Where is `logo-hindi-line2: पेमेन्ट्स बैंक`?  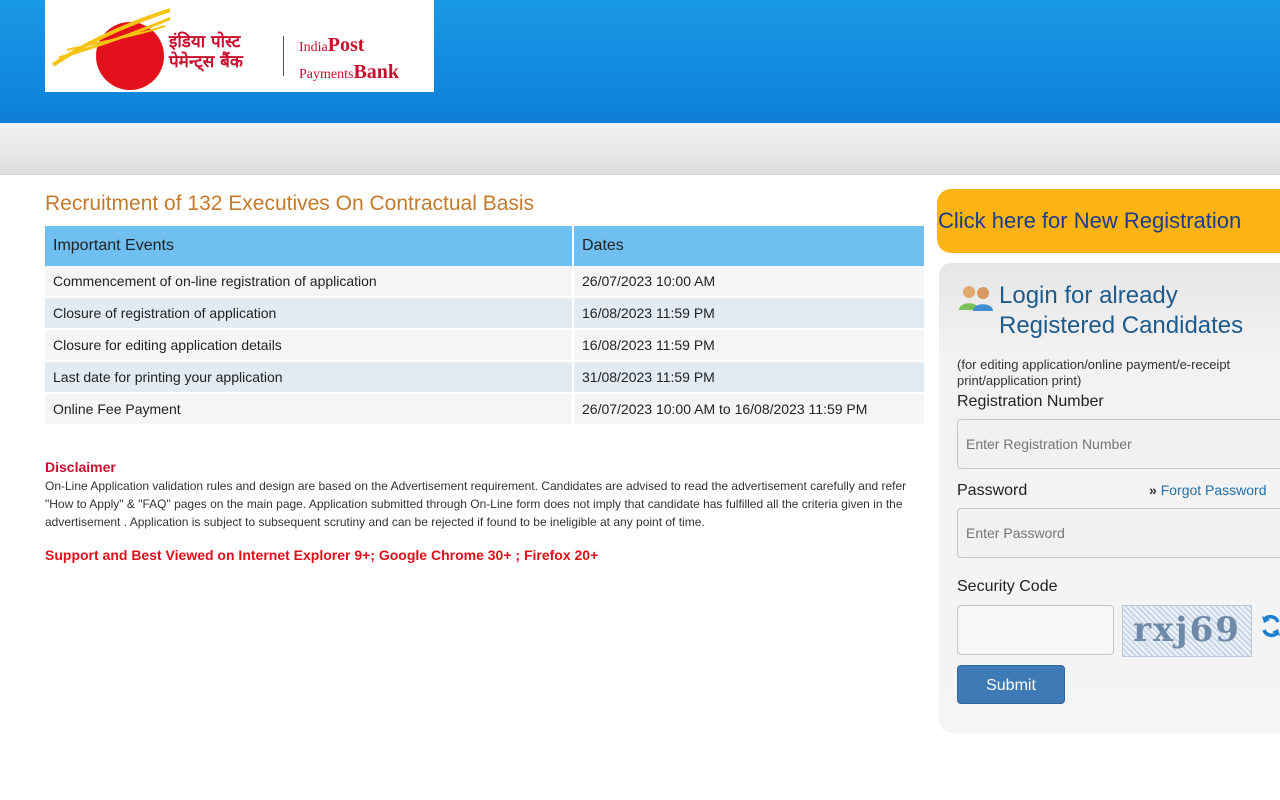
logo-hindi-line2: पेमेन्ट्स बैंक is located at coordinates (206, 62).